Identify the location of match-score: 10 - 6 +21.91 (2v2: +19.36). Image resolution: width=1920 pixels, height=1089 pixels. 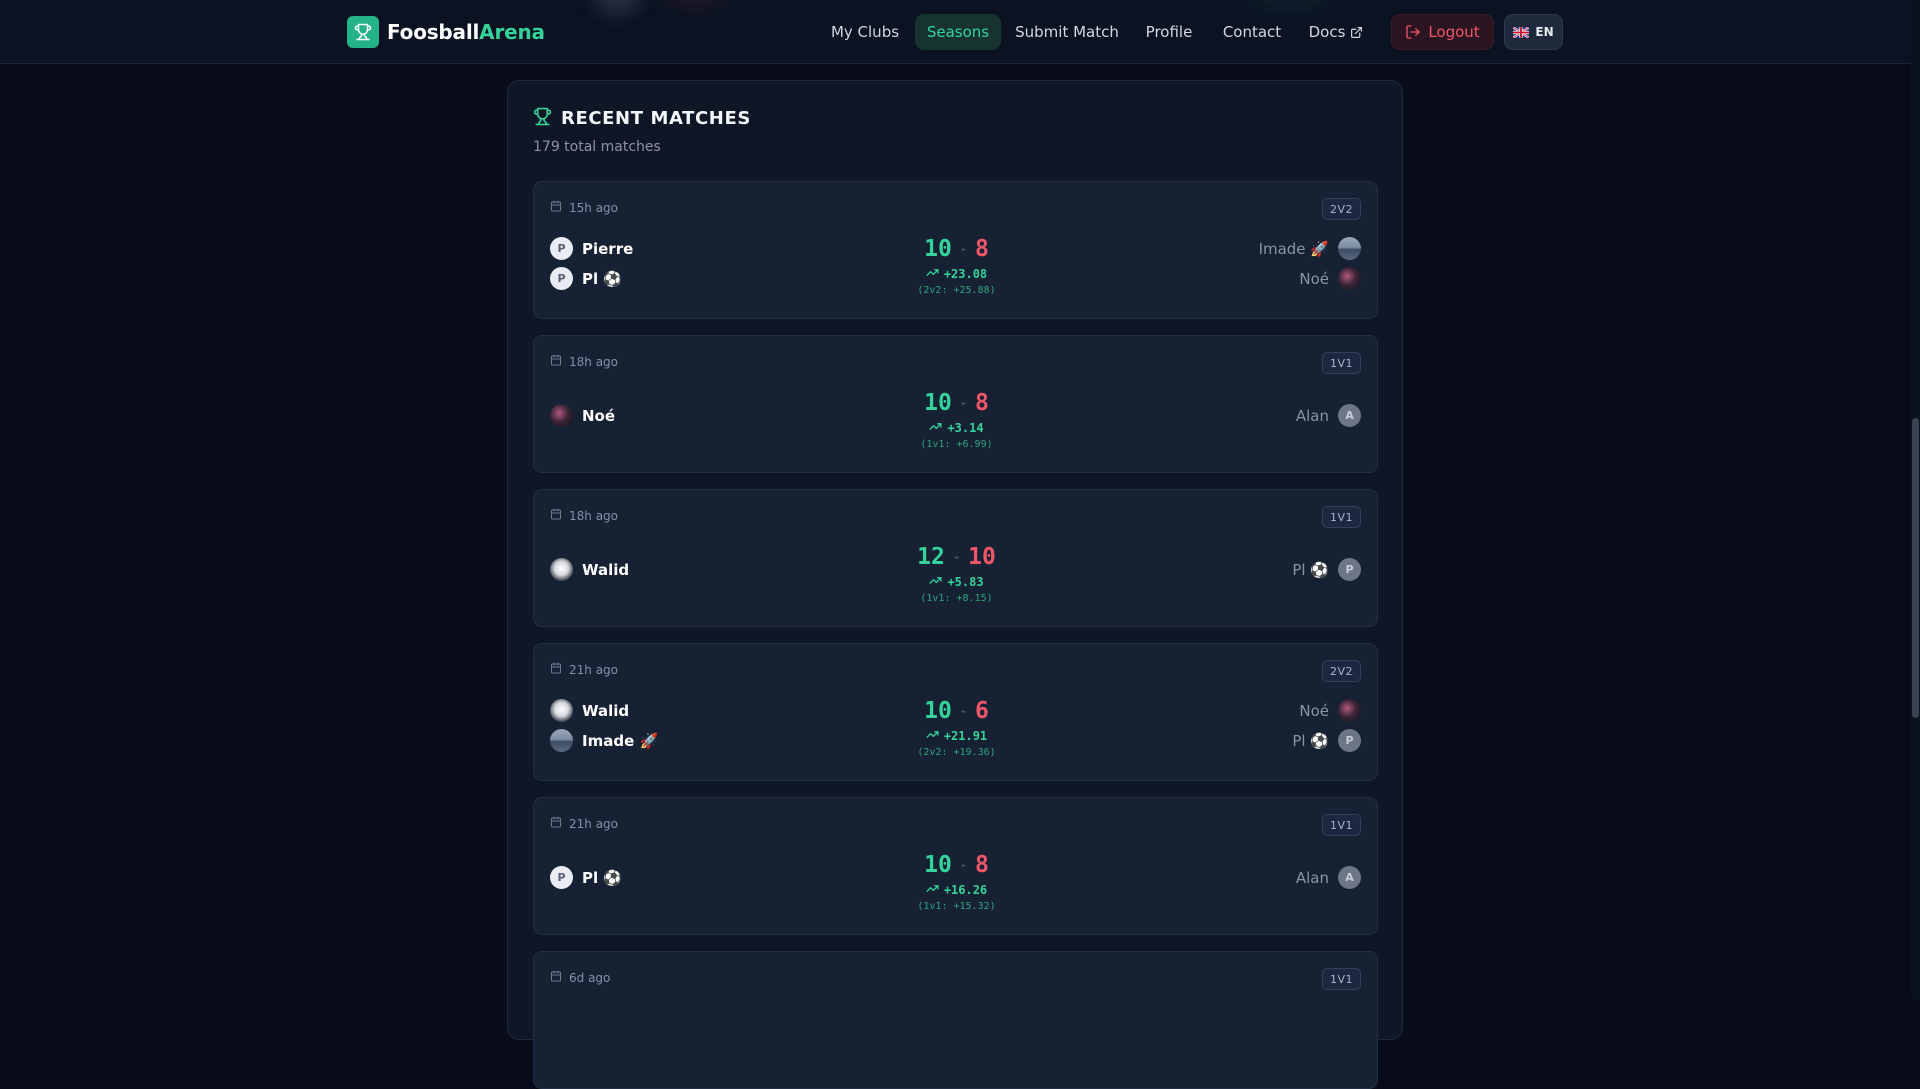
(956, 727).